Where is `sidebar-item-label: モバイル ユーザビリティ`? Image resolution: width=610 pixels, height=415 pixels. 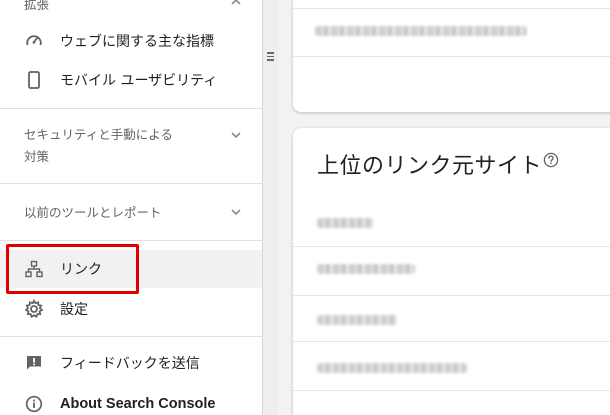
sidebar-item-label: モバイル ユーザビリティ is located at coordinates (139, 81).